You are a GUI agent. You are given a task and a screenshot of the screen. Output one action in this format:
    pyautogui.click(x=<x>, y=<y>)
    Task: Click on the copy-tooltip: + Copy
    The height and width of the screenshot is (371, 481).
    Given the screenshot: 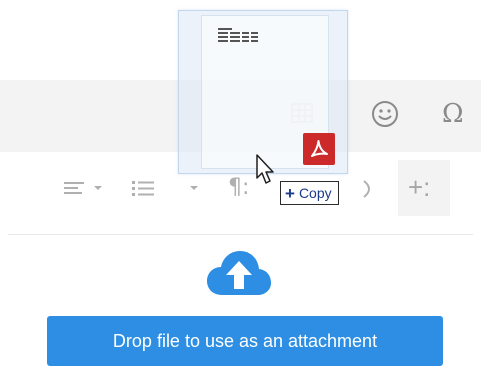 What is the action you would take?
    pyautogui.click(x=309, y=193)
    